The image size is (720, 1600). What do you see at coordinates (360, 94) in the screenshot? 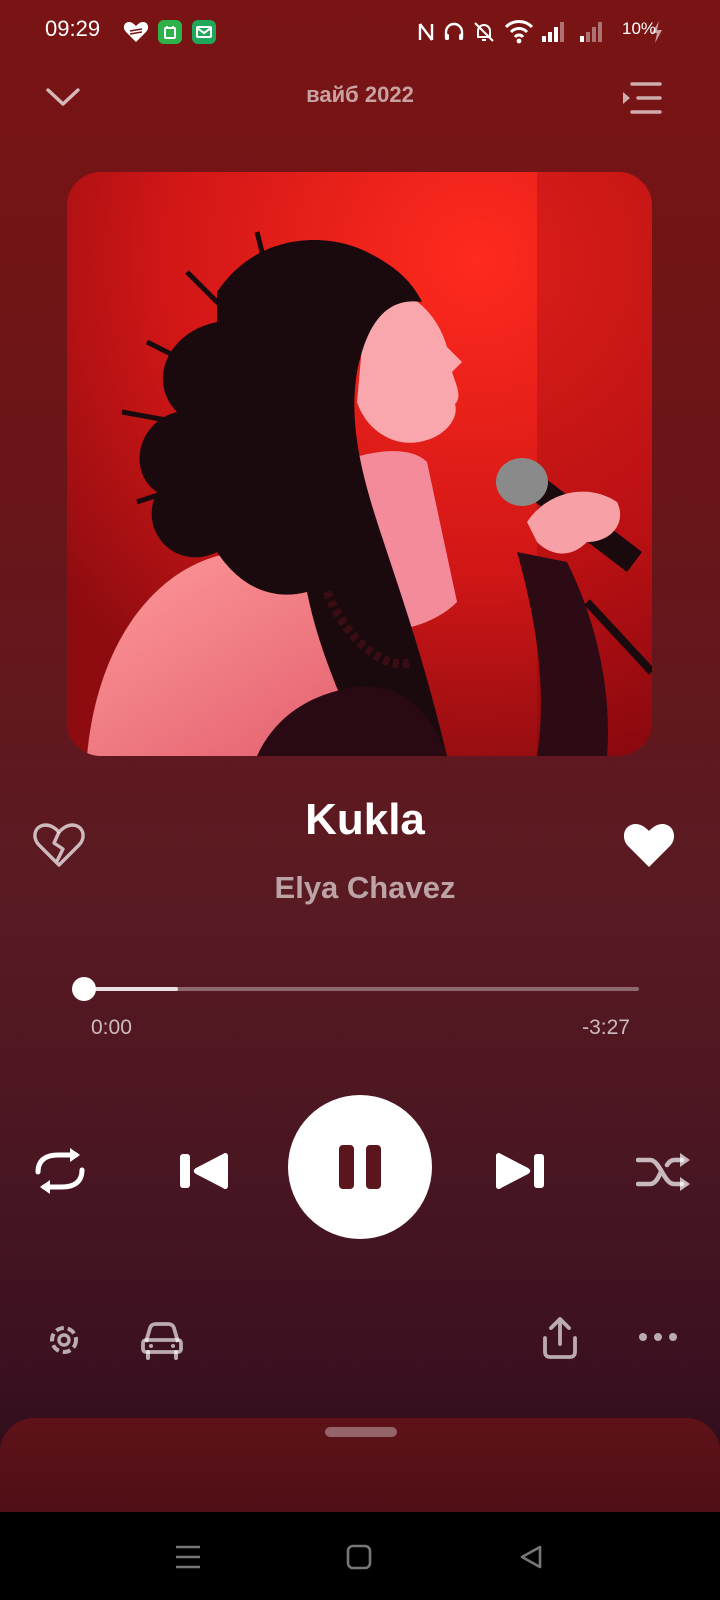
I see `playlist-title: вайб 2022` at bounding box center [360, 94].